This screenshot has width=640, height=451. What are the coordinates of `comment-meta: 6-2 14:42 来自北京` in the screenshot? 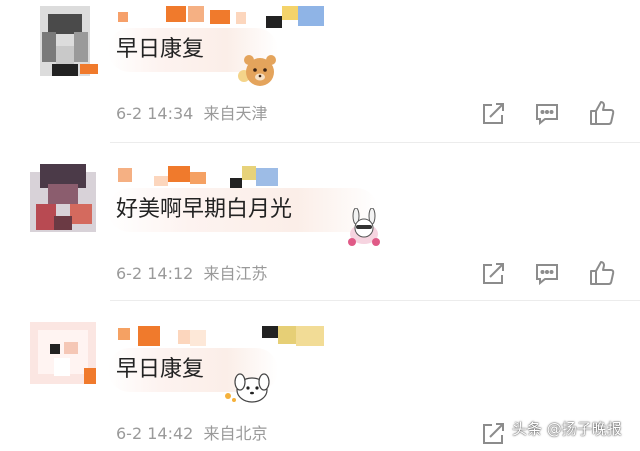 It's located at (192, 434).